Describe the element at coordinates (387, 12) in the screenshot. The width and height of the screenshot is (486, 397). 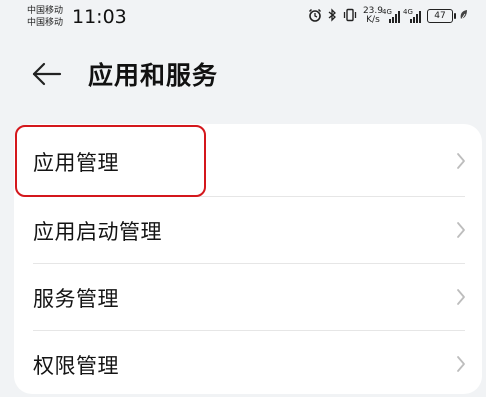
I see `signal-1-tag: 4G` at that location.